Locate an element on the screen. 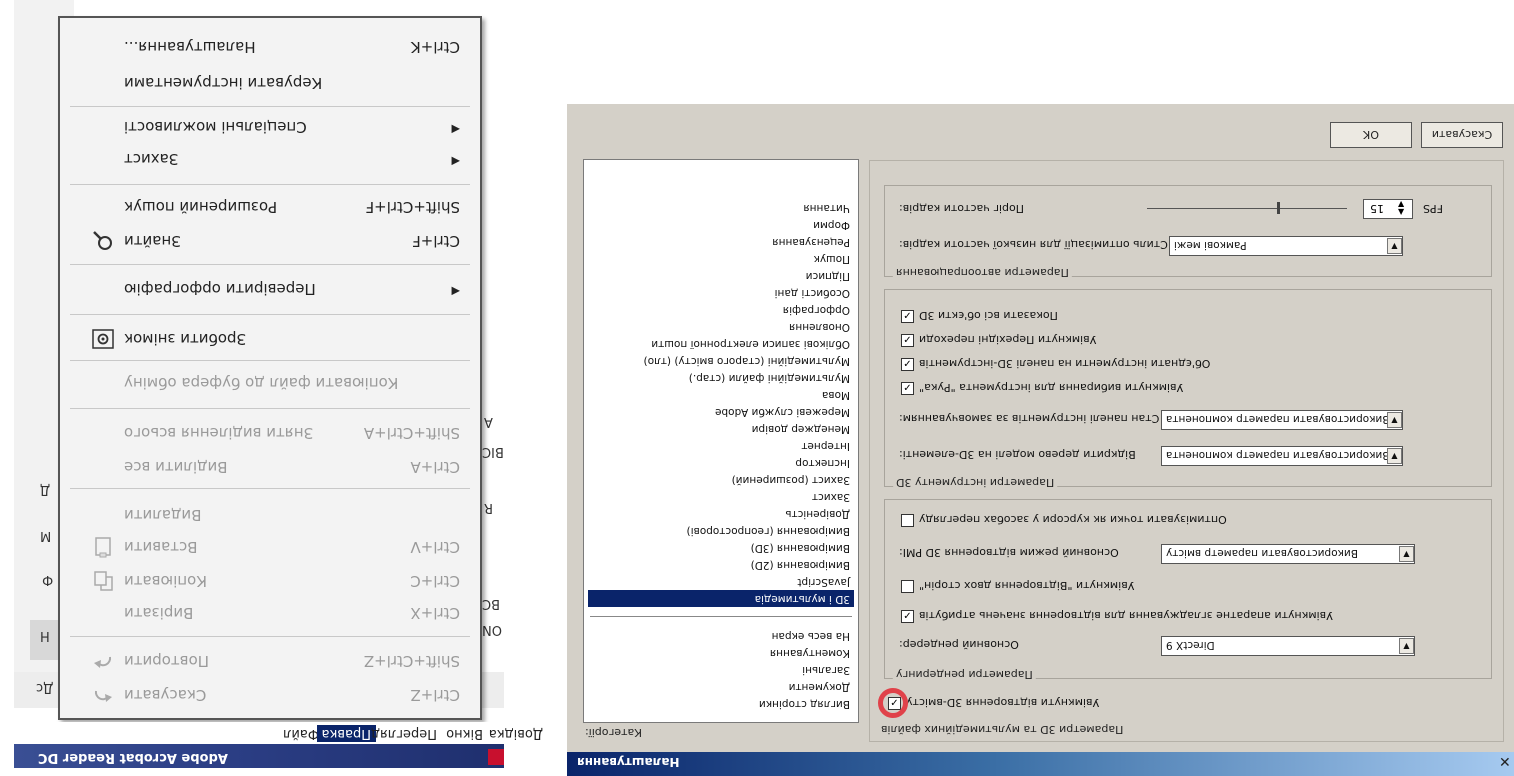  model-tree-label: Відкрити дерево моделі на 3D-елементі: is located at coordinates (1017, 454).